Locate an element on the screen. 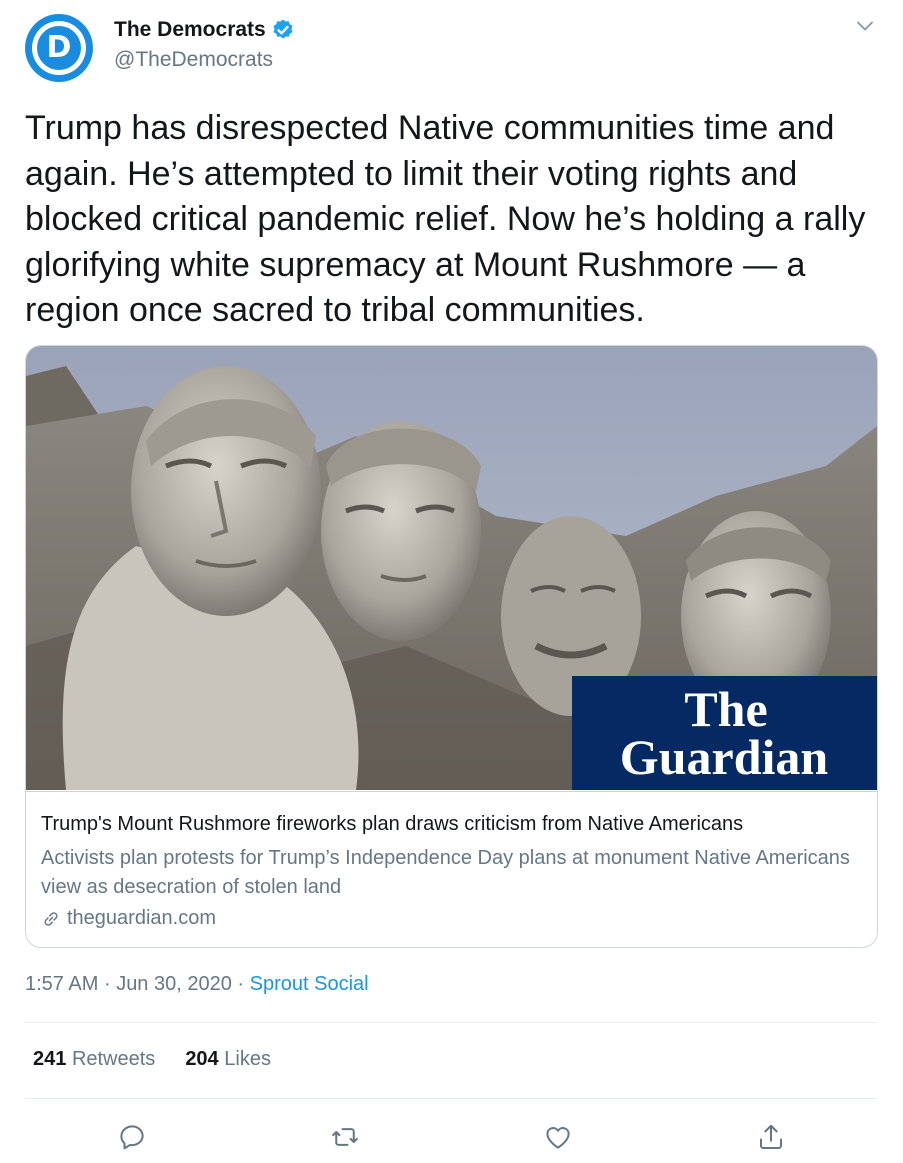 The width and height of the screenshot is (903, 1163). tweet-metadata: 1:57 AM · Jun 30, 2020 · Sprout Social is located at coordinates (197, 984).